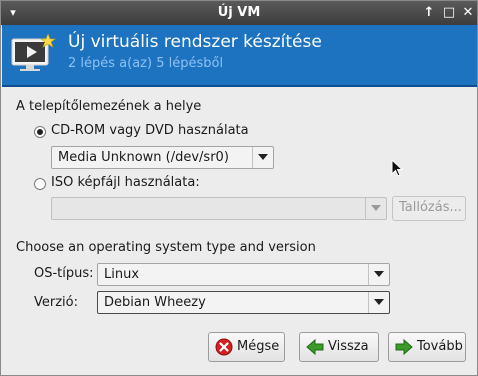 This screenshot has height=376, width=478. I want to click on os-version-value: Debian Wheezy, so click(155, 302).